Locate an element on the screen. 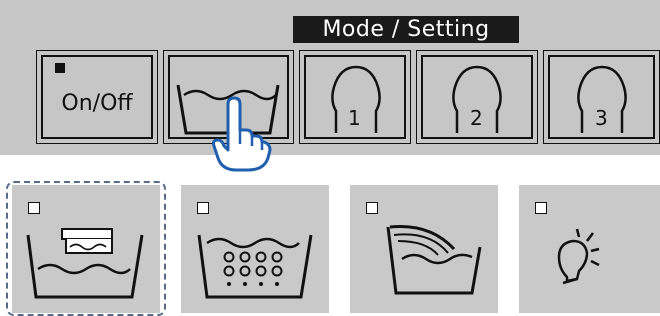 This screenshot has height=316, width=660. memory-1-button: 1 is located at coordinates (355, 97).